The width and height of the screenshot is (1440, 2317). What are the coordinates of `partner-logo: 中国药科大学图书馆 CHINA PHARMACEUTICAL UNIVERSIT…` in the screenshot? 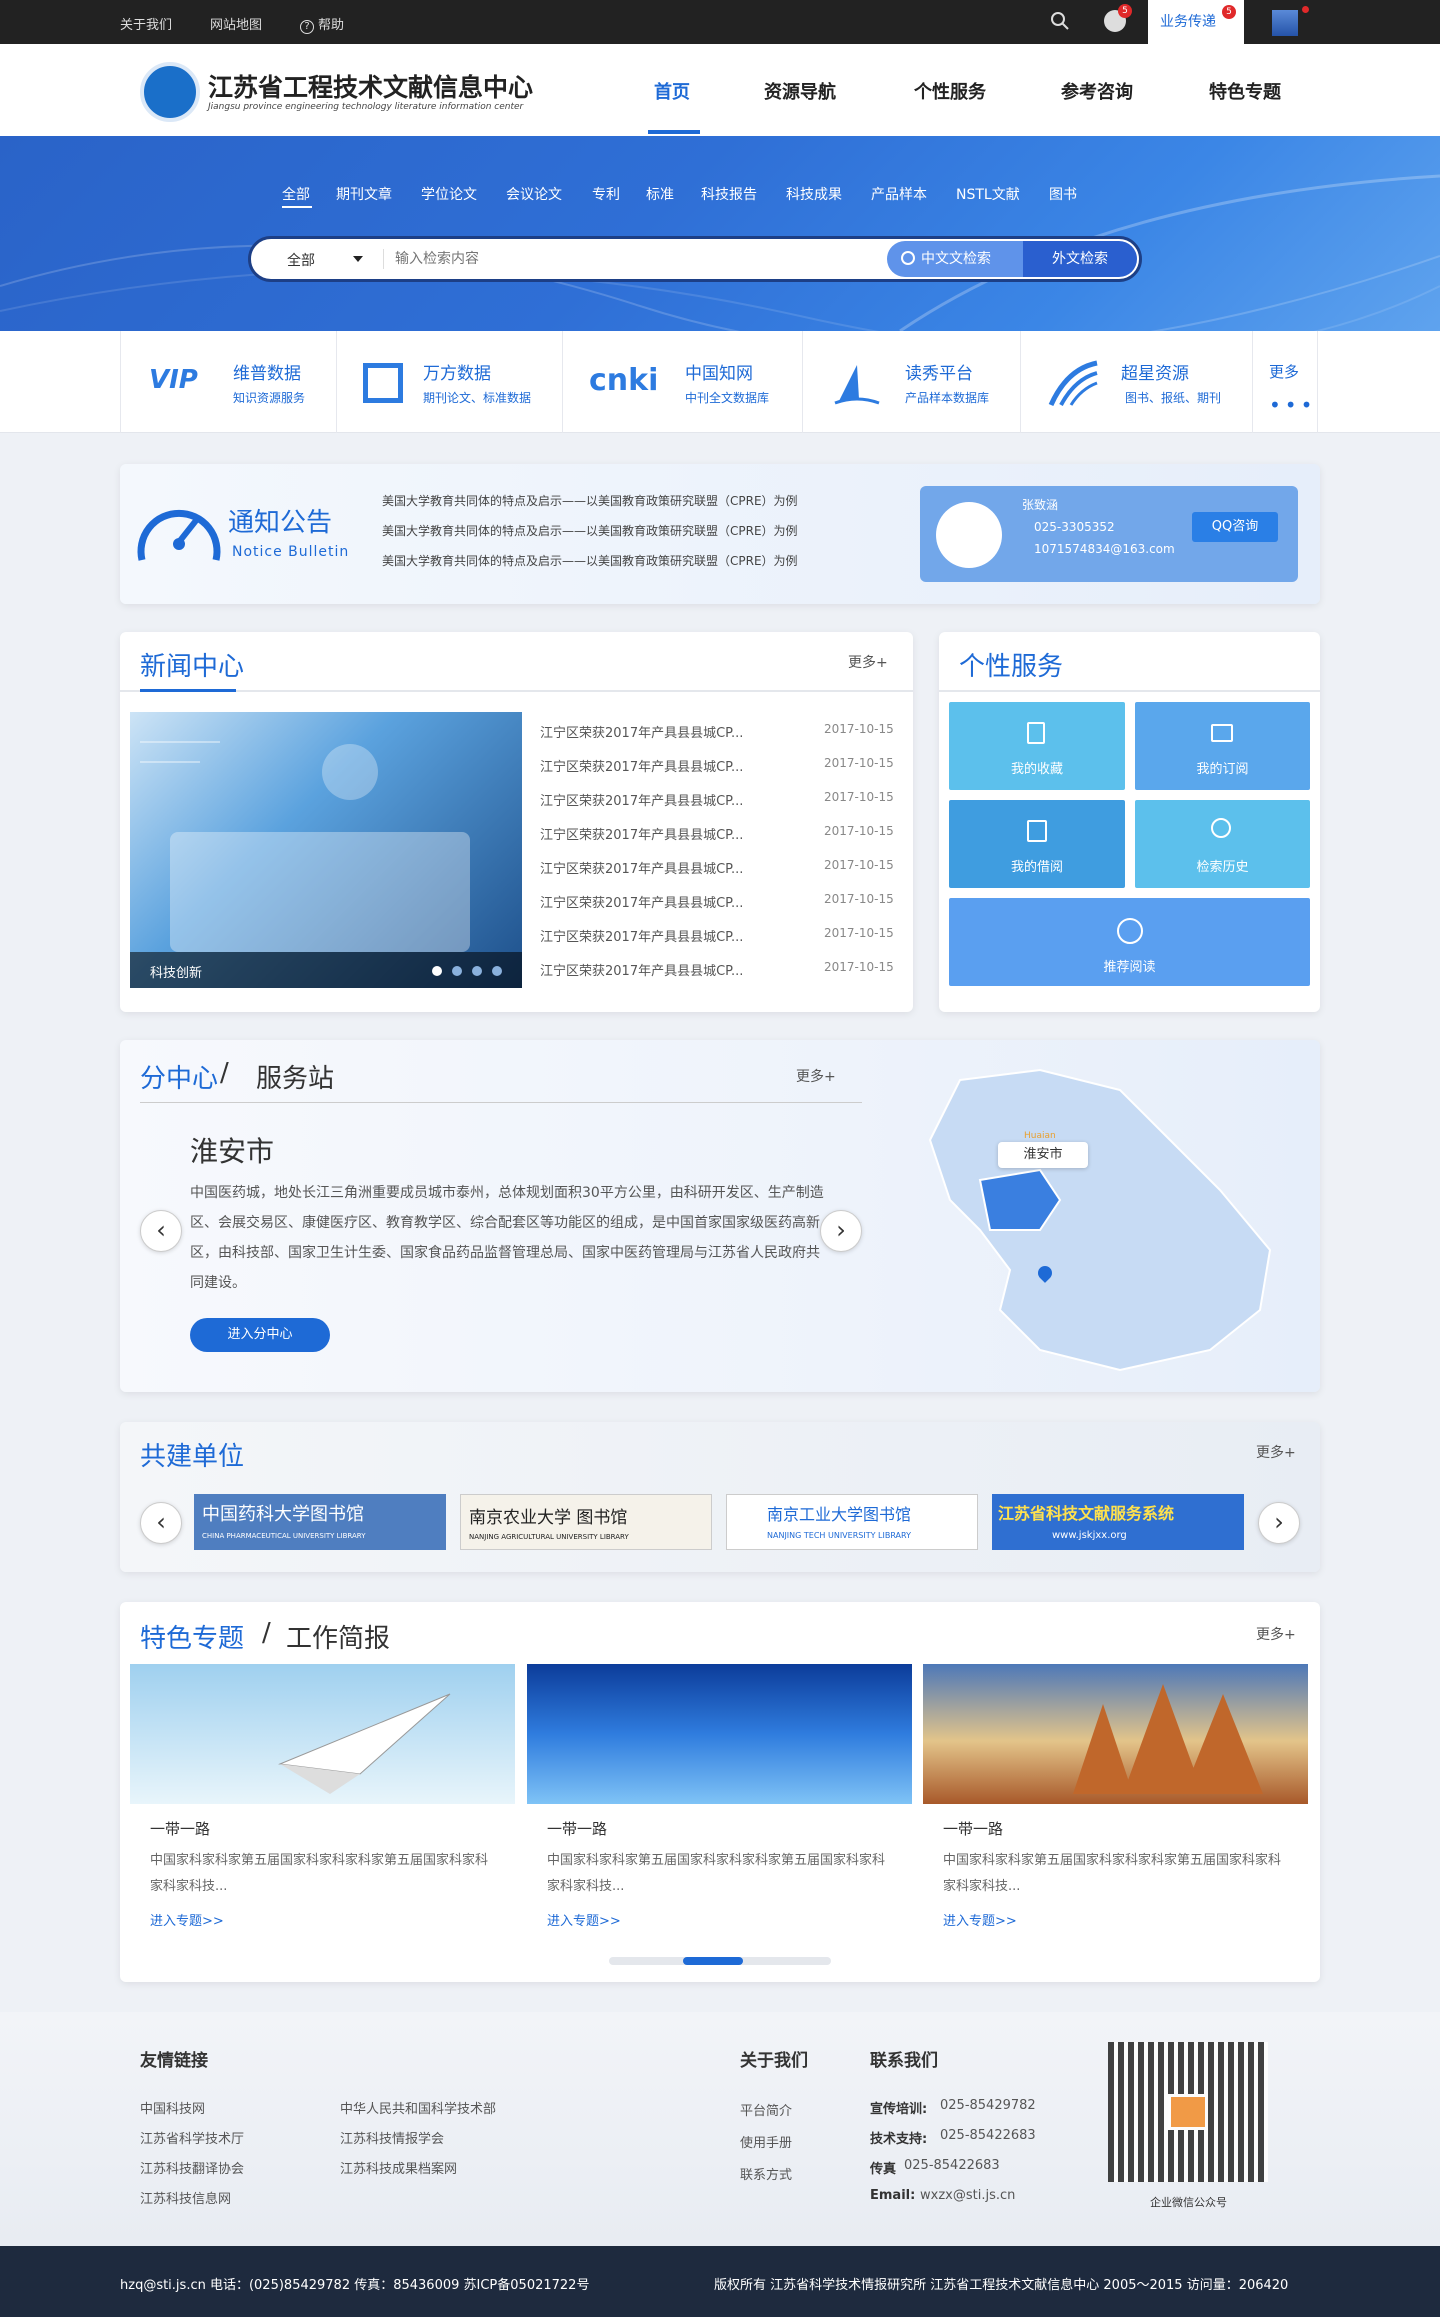 It's located at (320, 1522).